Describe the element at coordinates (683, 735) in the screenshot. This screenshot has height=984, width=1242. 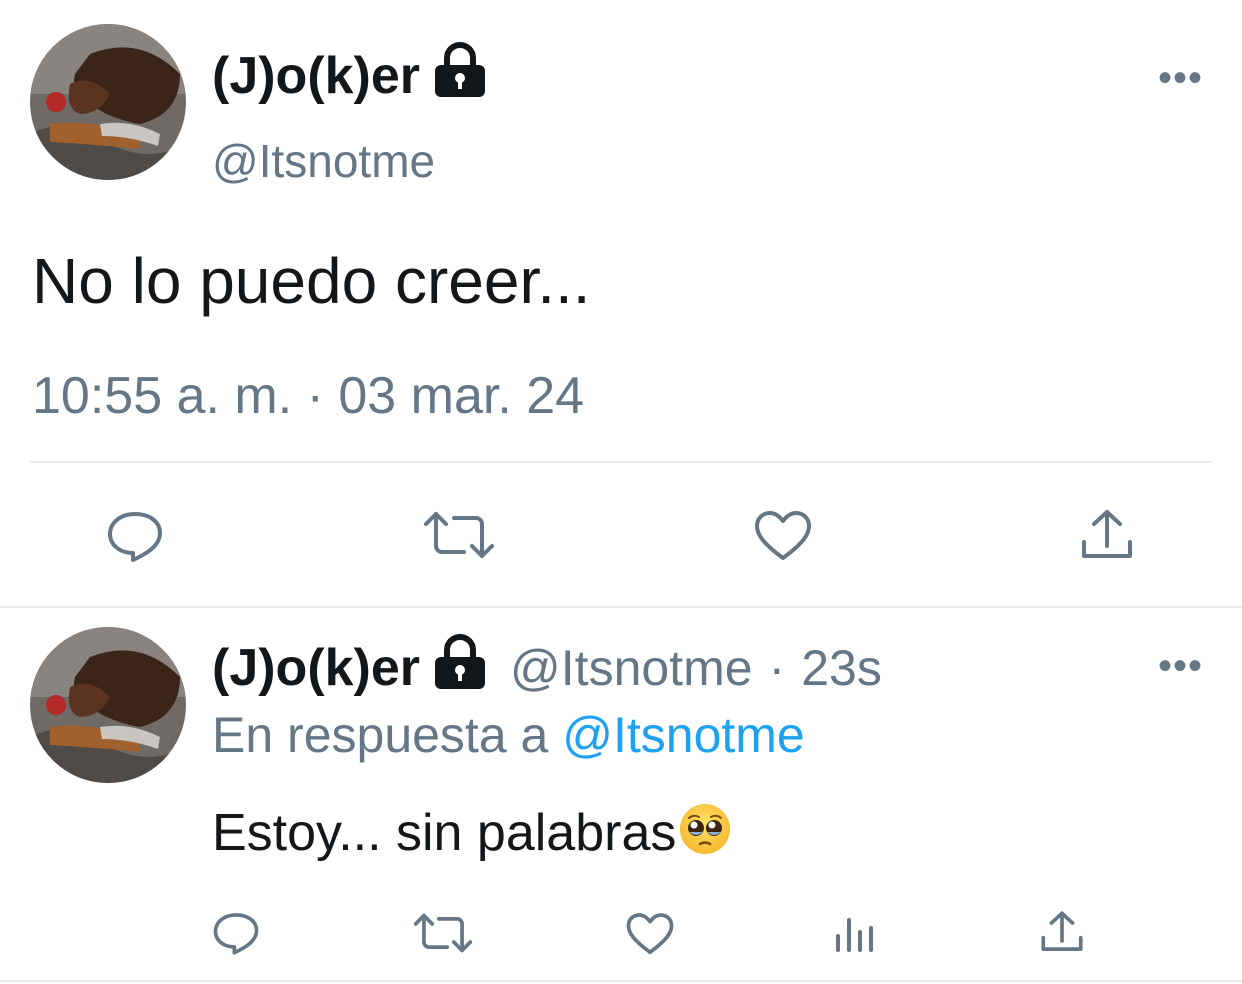
I see `replying-to-link: @Itsnotme` at that location.